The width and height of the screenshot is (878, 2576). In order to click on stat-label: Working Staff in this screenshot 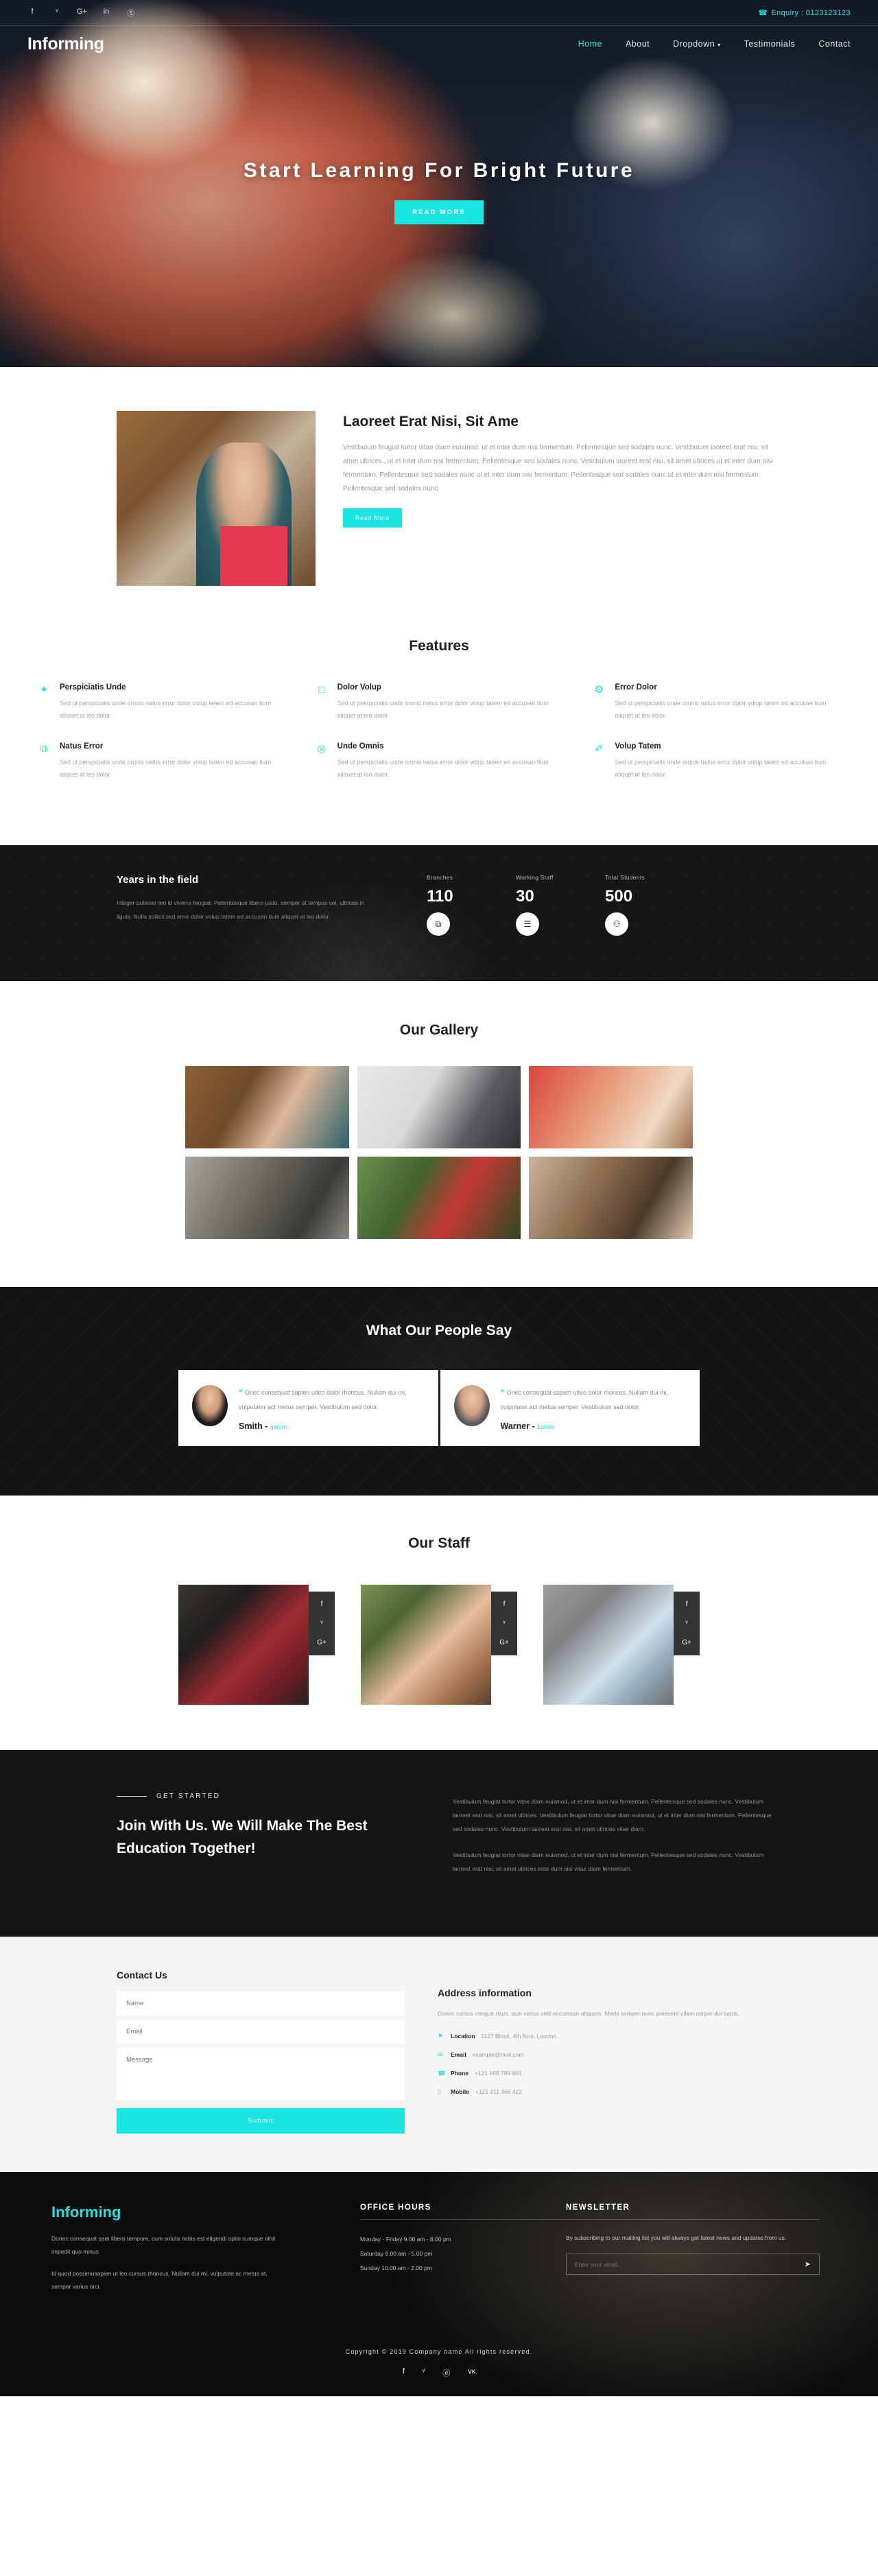, I will do `click(535, 878)`.